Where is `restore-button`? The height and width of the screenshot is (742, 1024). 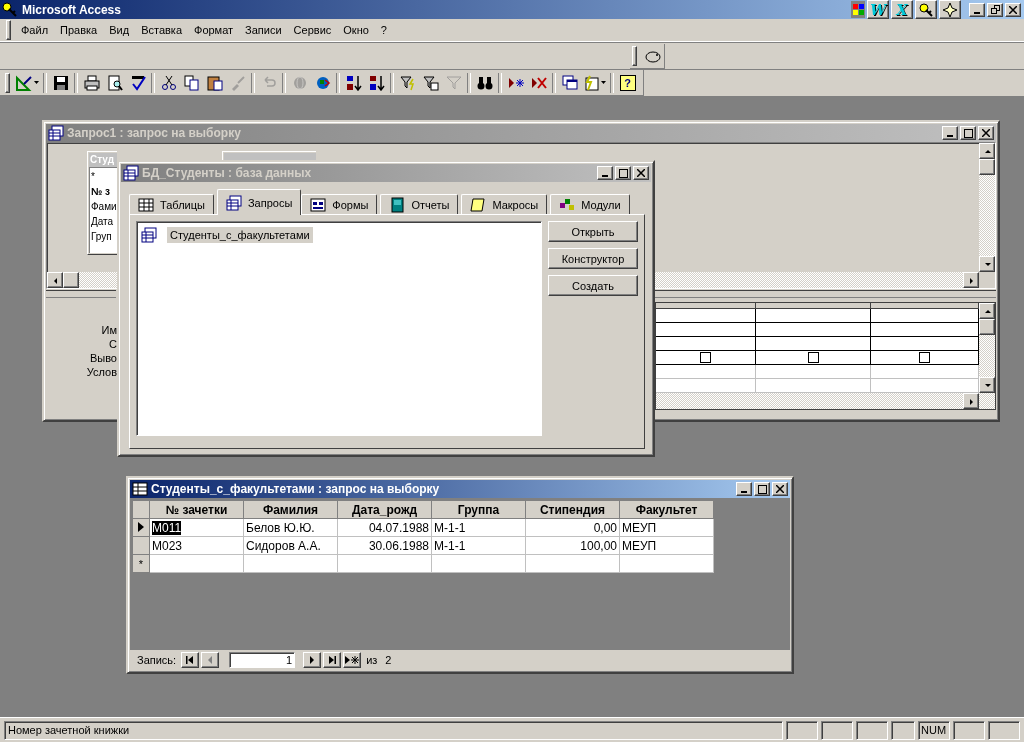 restore-button is located at coordinates (995, 9).